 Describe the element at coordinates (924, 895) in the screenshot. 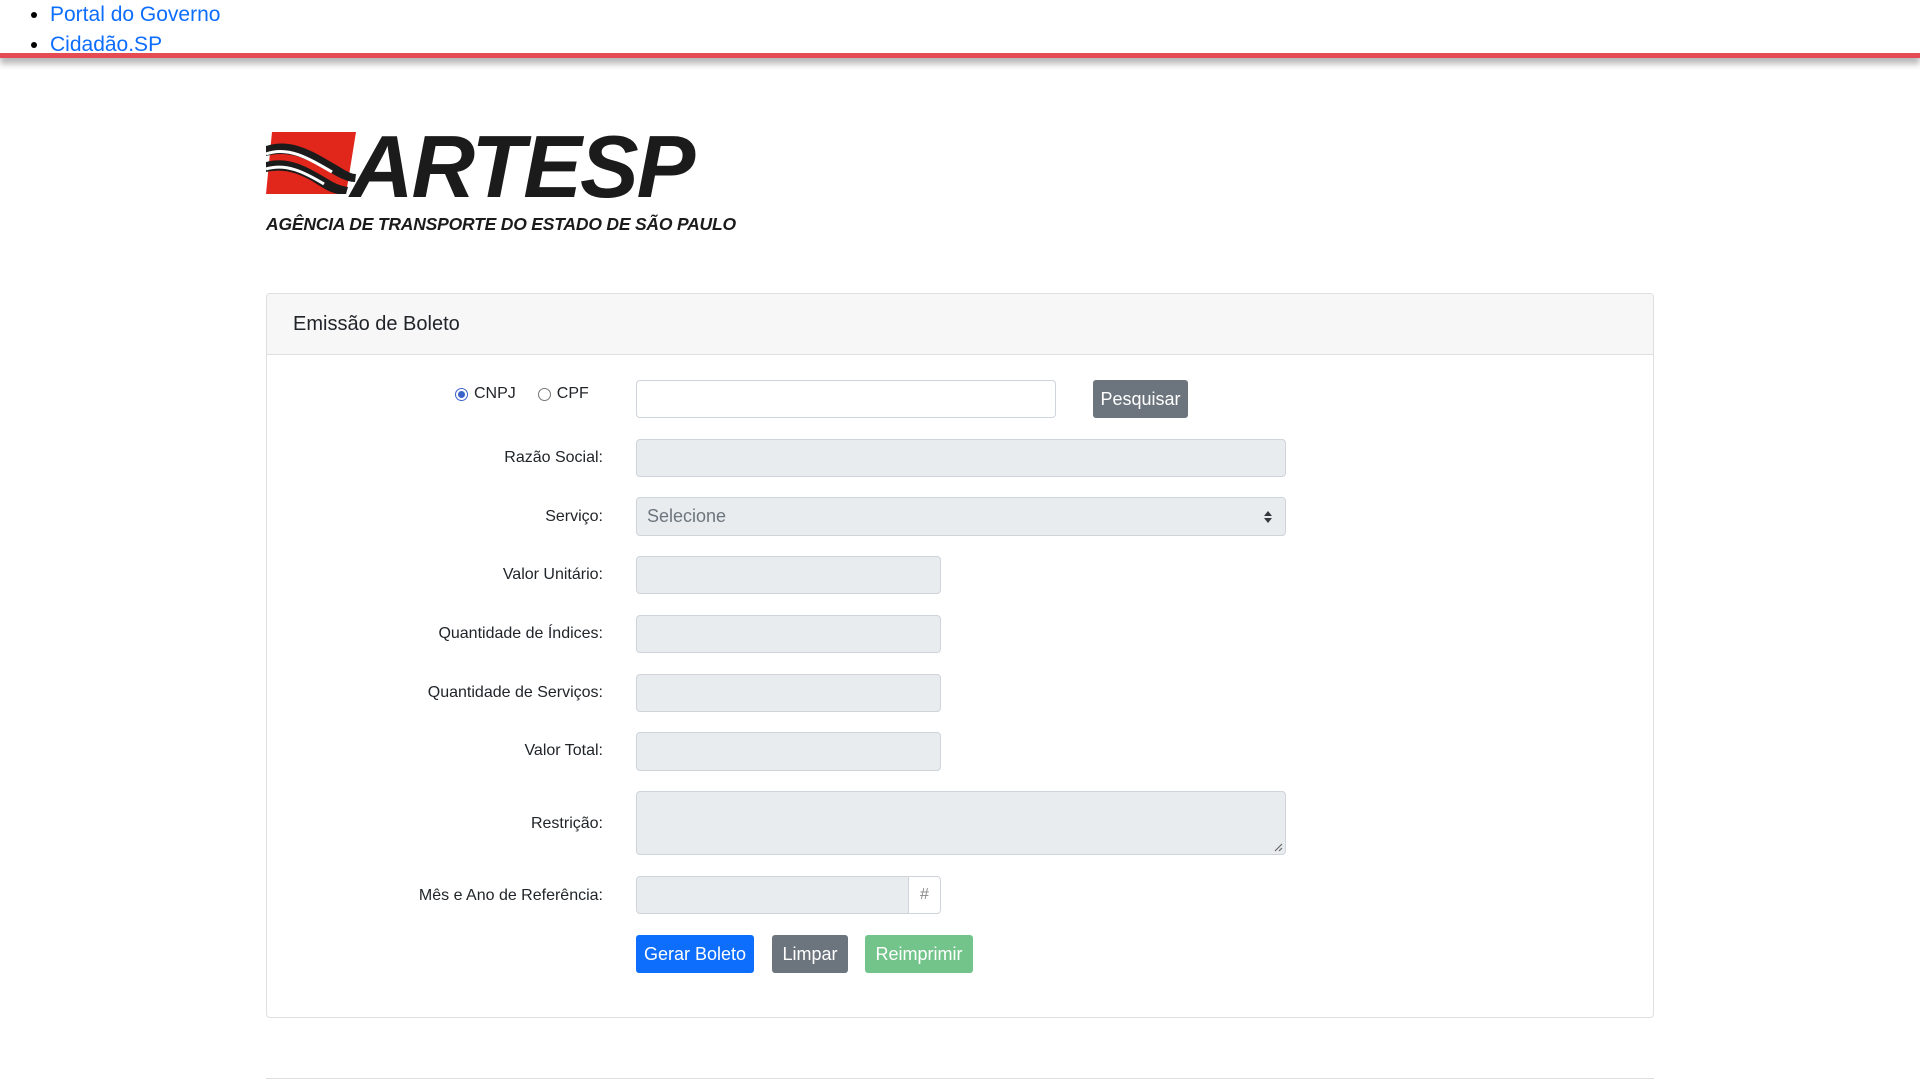

I see `hash-addon-icon: #` at that location.